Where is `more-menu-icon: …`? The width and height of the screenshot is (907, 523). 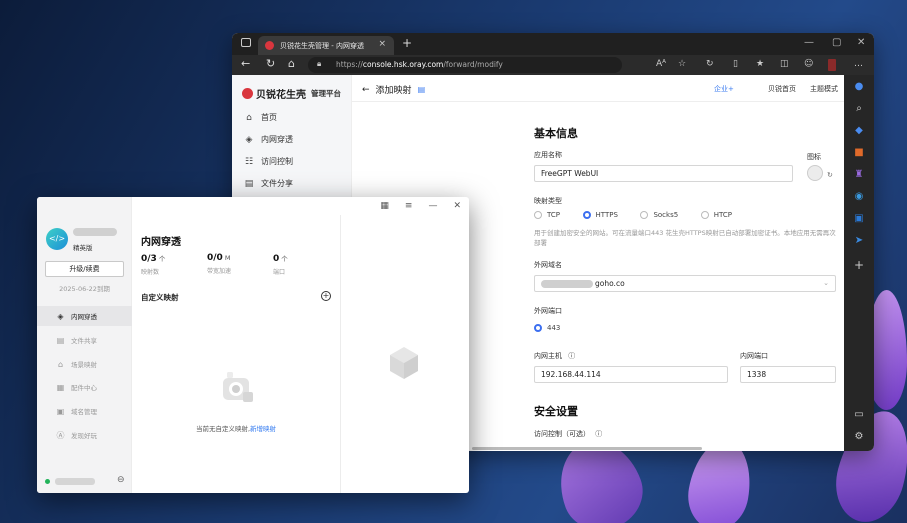
more-menu-icon: … is located at coordinates (858, 64).